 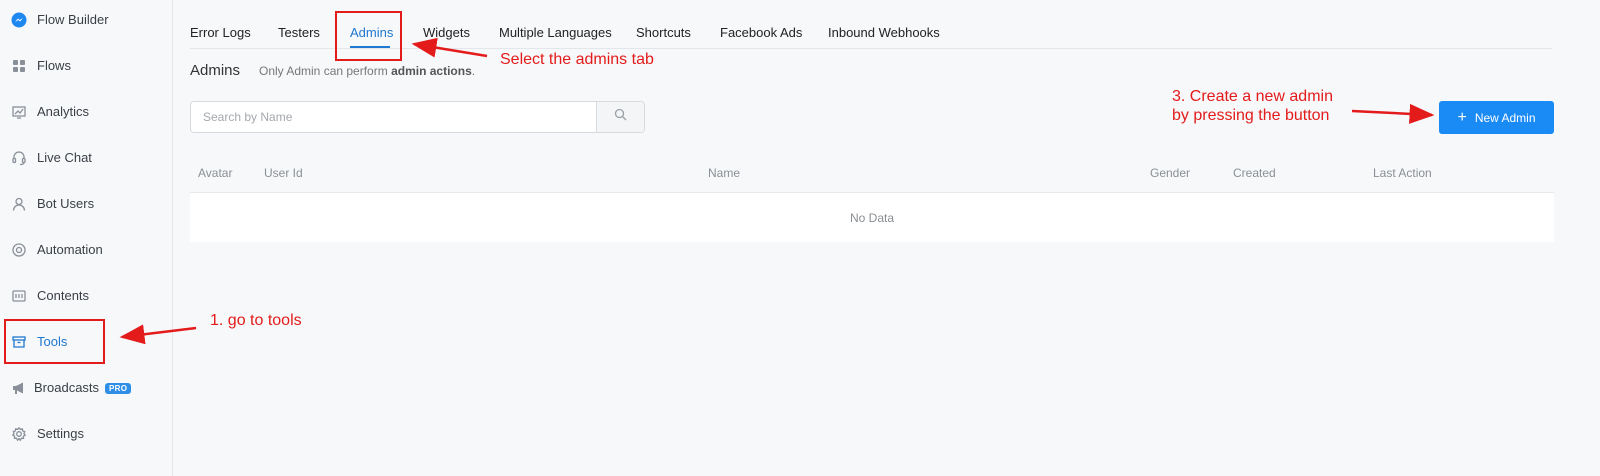 I want to click on annotation-step1: 1. go to tools, so click(x=256, y=320).